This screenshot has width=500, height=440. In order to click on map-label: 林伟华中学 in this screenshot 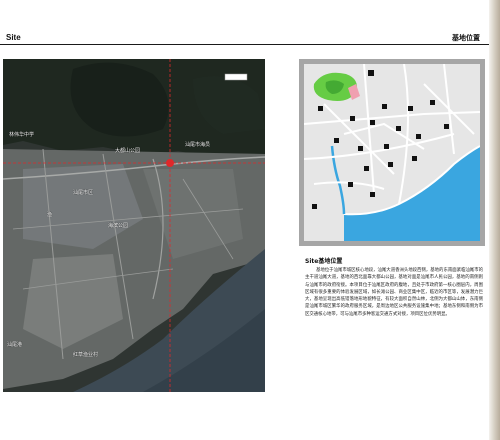, I will do `click(22, 135)`.